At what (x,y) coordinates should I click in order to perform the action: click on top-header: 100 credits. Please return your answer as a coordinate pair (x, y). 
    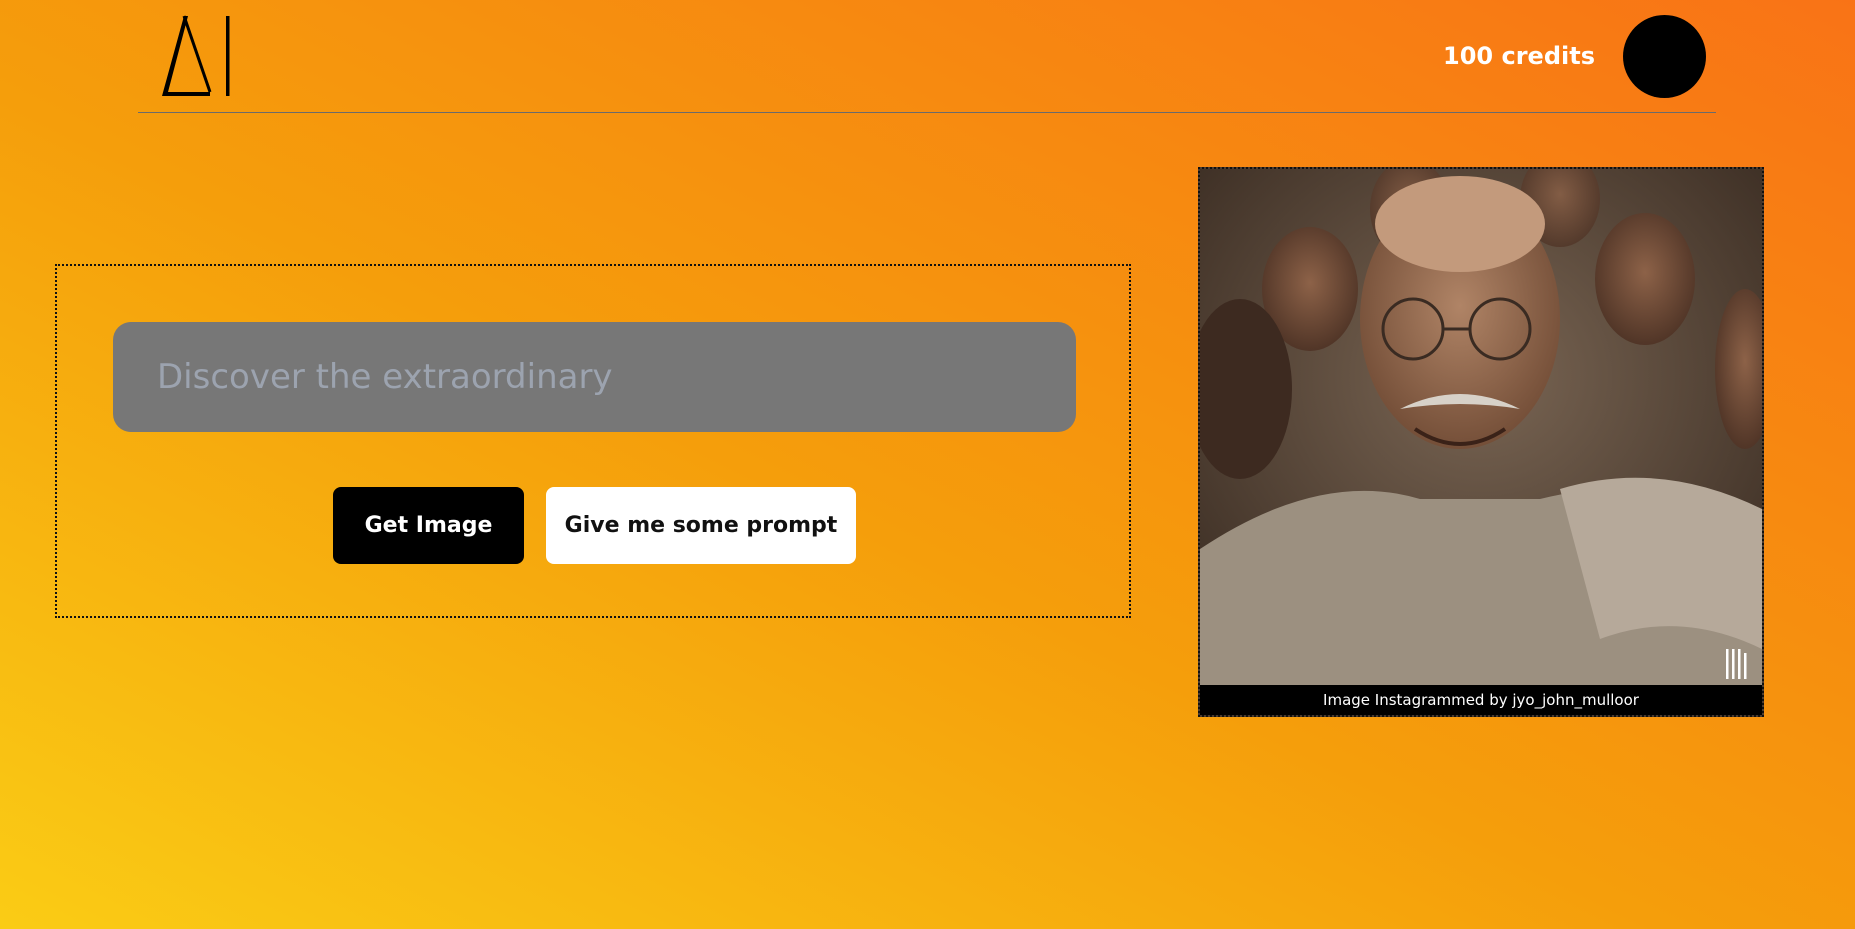
    Looking at the image, I should click on (927, 56).